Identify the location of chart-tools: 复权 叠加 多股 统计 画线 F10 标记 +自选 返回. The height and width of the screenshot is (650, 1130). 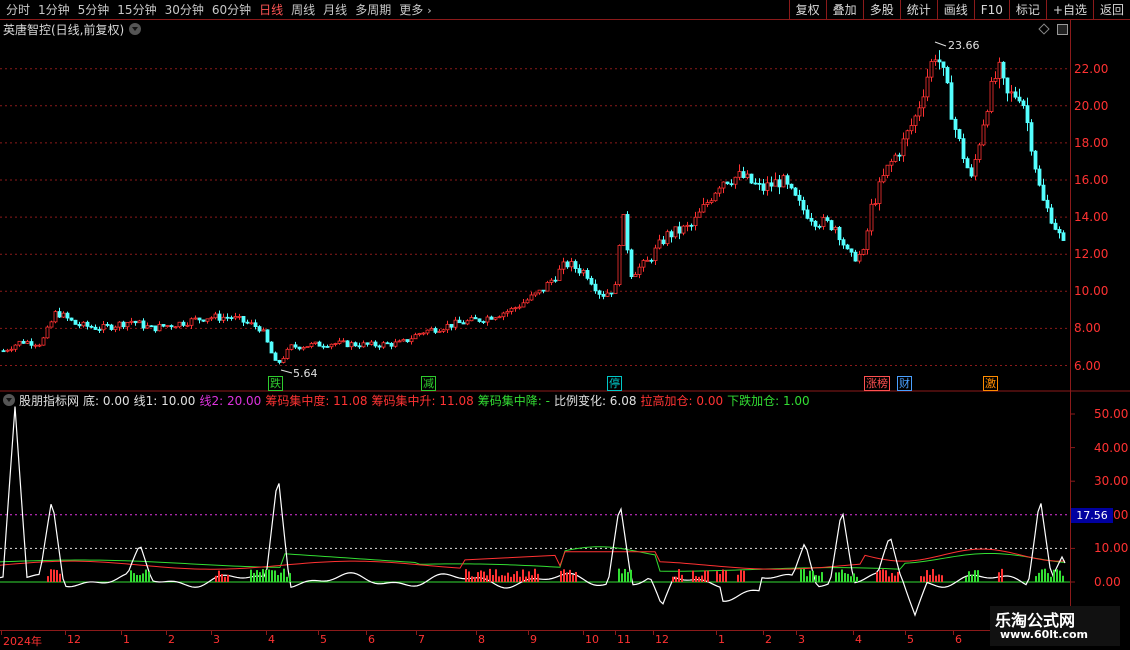
(959, 10).